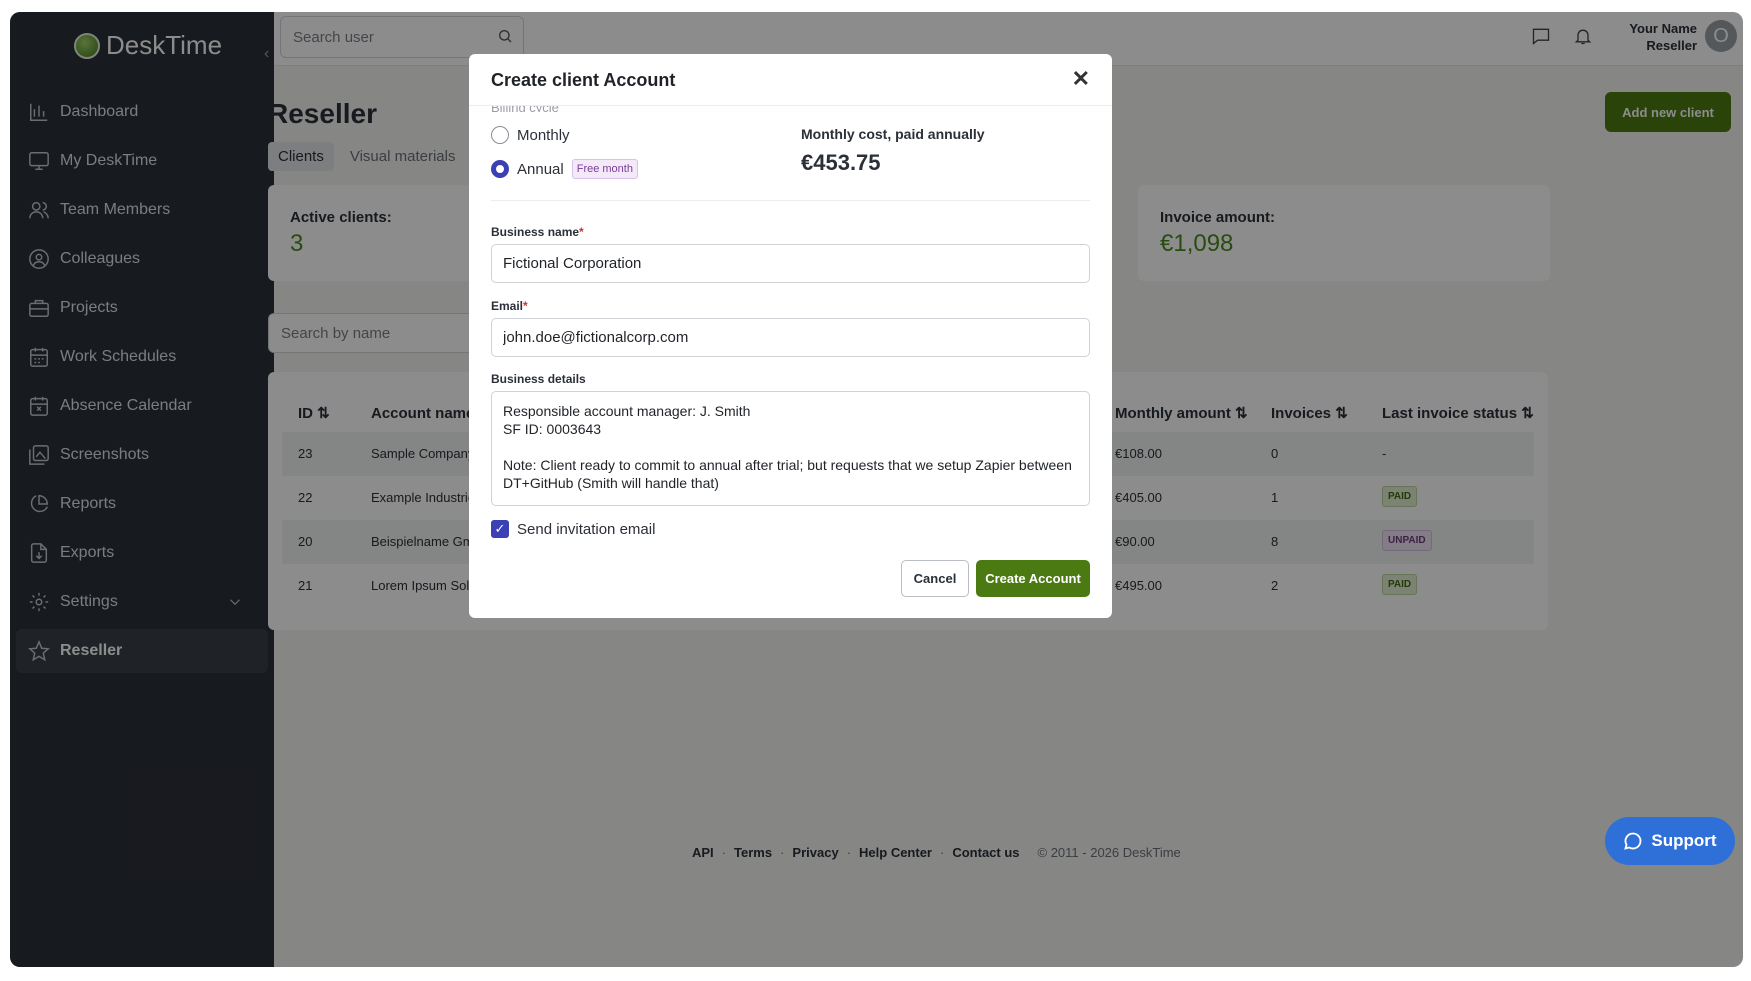 The image size is (1751, 981). What do you see at coordinates (790, 200) in the screenshot?
I see `divider` at bounding box center [790, 200].